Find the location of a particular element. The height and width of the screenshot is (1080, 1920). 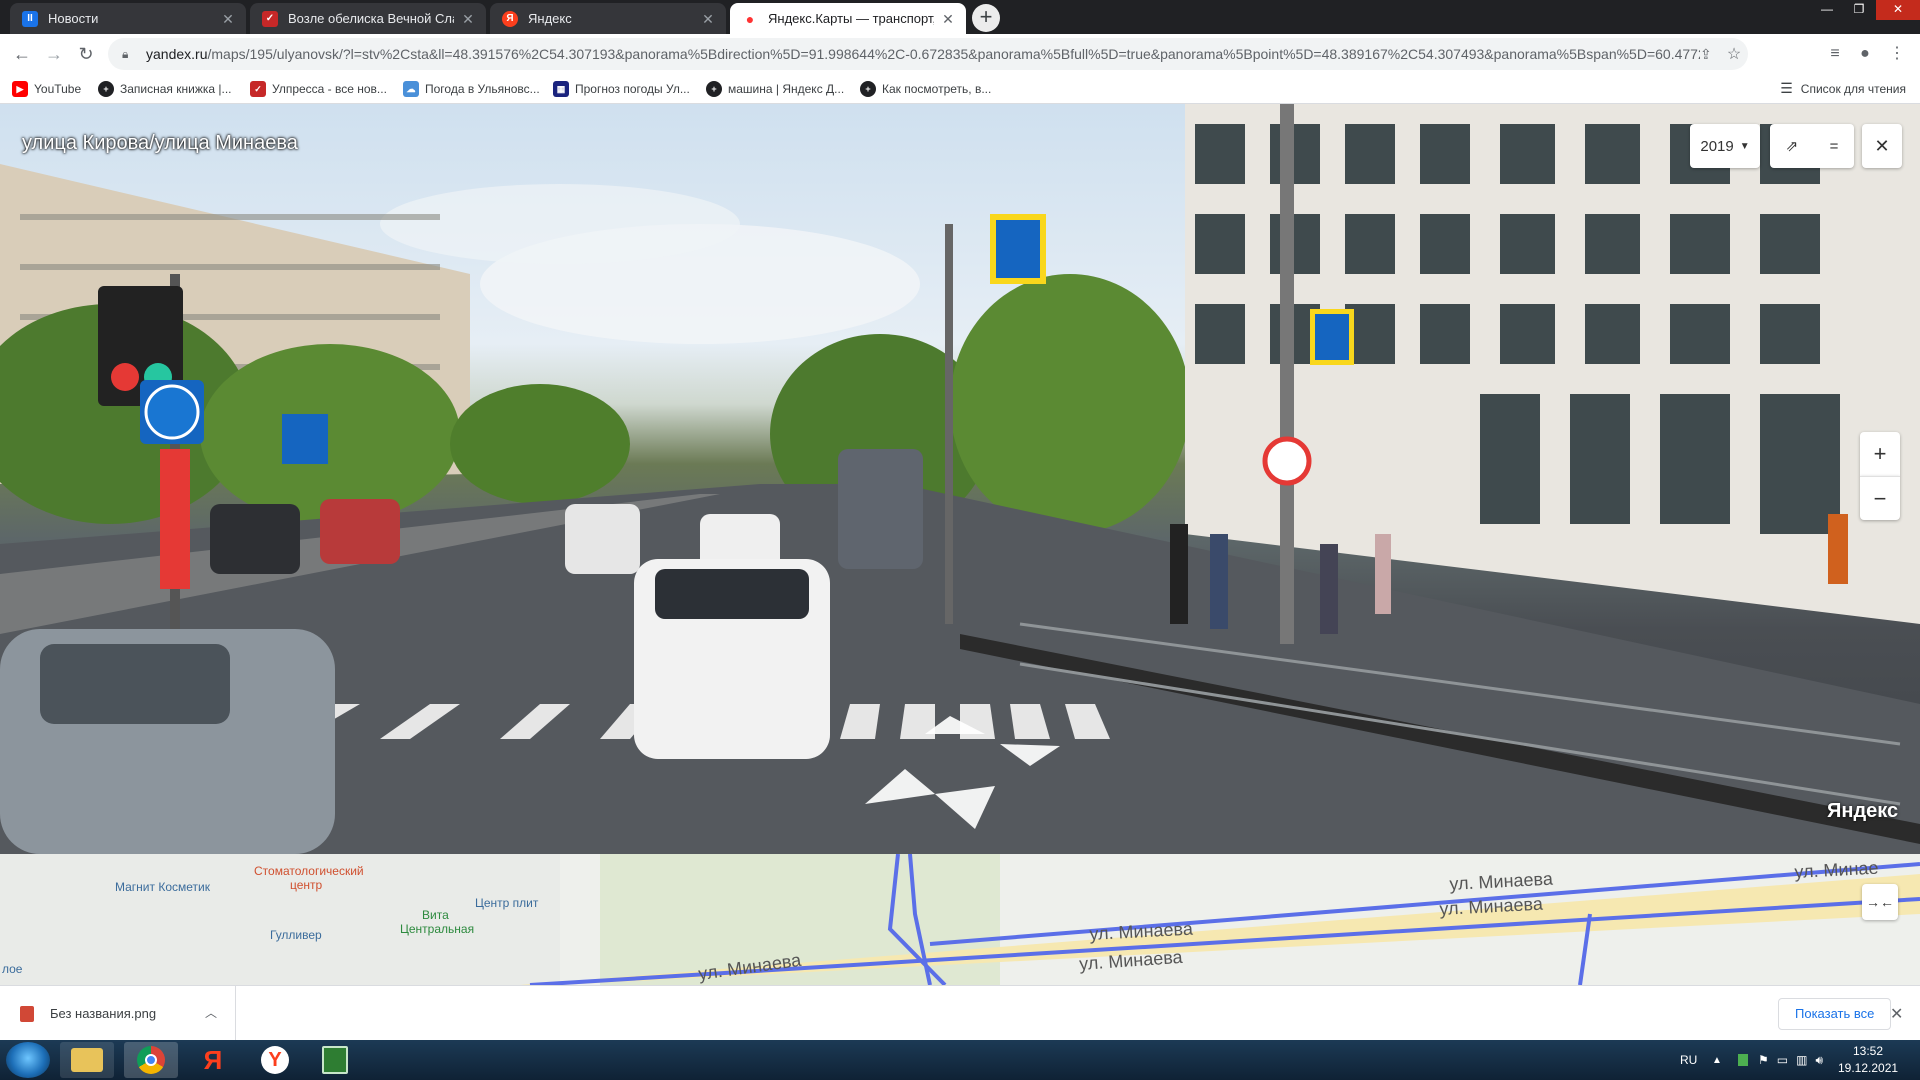

poi-label: Вита is located at coordinates (435, 915).